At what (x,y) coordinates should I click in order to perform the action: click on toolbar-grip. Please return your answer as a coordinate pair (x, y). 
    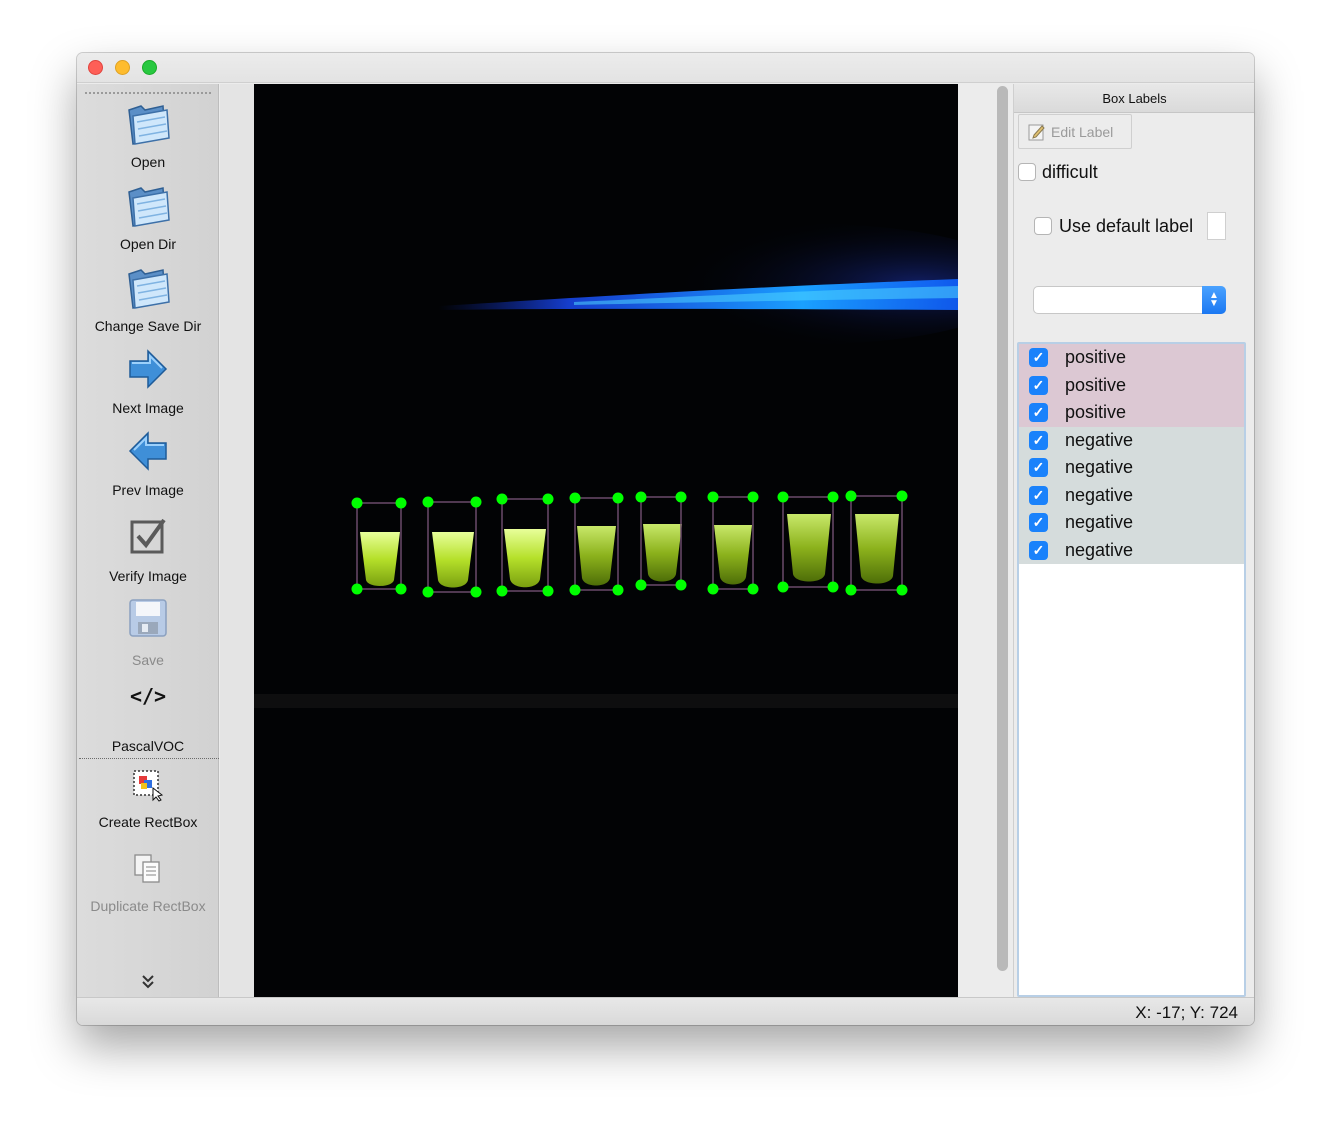
    Looking at the image, I should click on (148, 93).